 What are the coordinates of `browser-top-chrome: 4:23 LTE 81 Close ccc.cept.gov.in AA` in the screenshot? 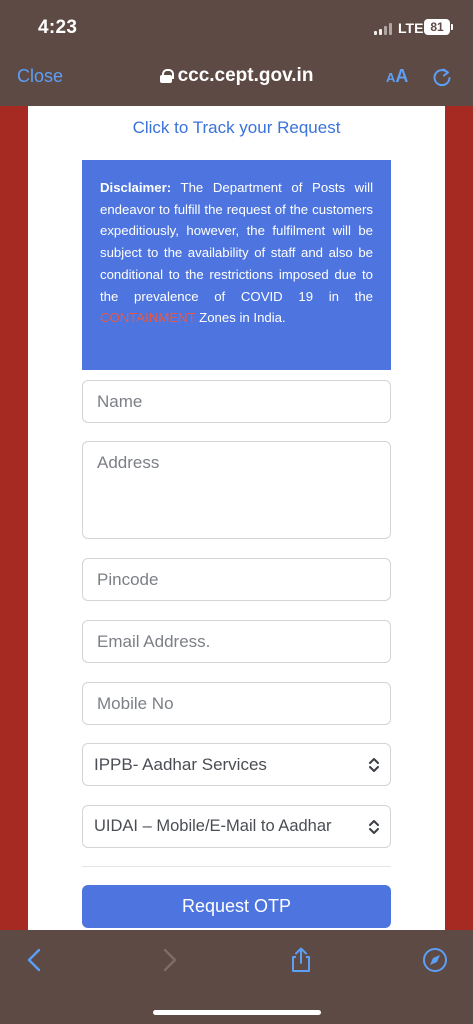 It's located at (236, 53).